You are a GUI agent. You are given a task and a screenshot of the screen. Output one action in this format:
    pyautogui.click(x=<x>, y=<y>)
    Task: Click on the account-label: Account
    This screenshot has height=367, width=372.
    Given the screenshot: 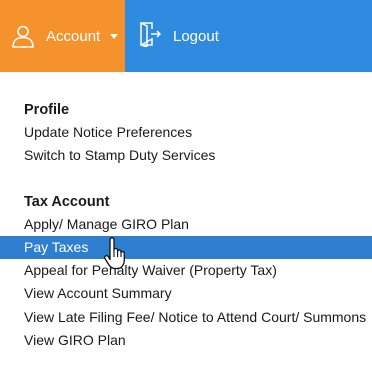 What is the action you would take?
    pyautogui.click(x=73, y=36)
    